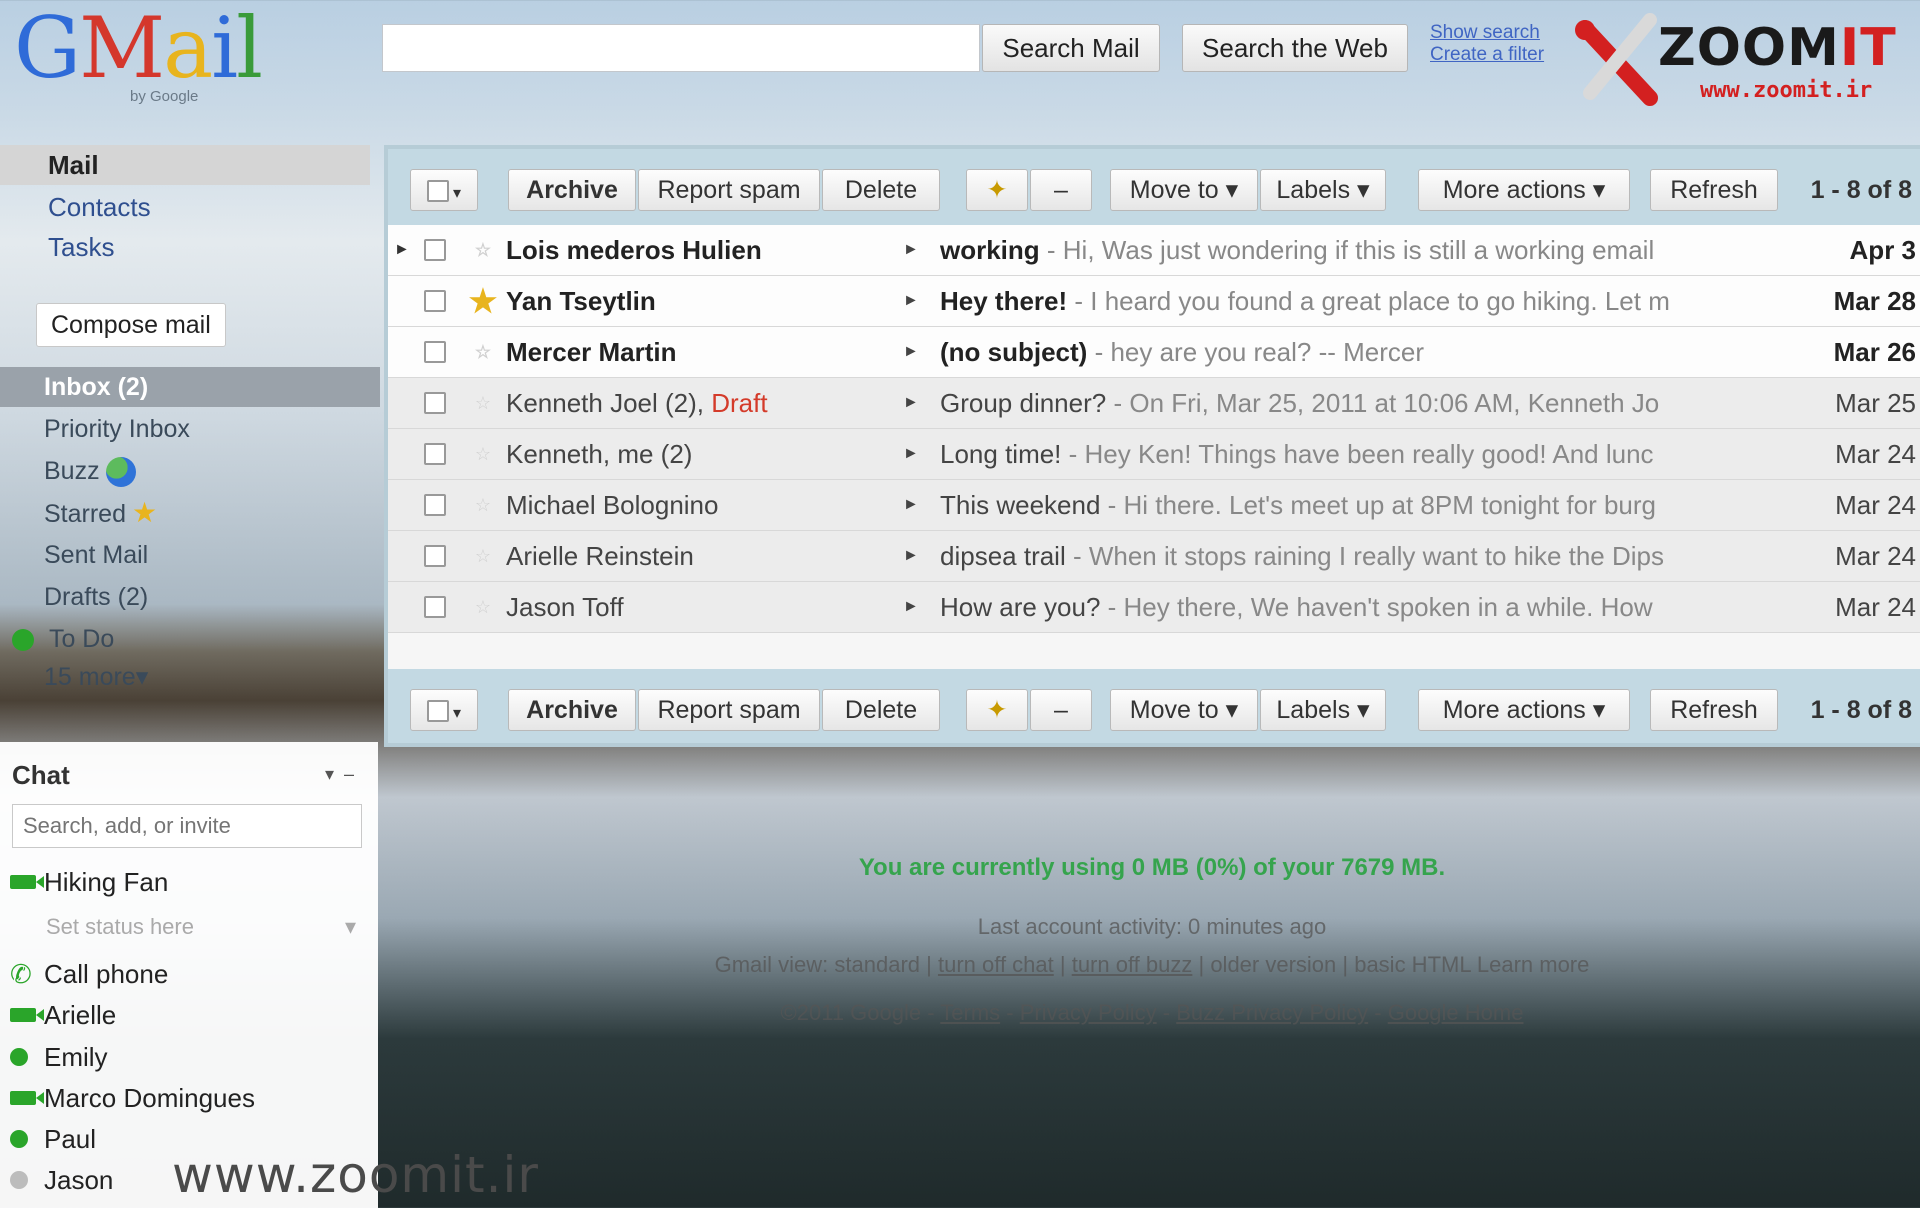  Describe the element at coordinates (1786, 90) in the screenshot. I see `zoomit-url: www.zoomit.ir` at that location.